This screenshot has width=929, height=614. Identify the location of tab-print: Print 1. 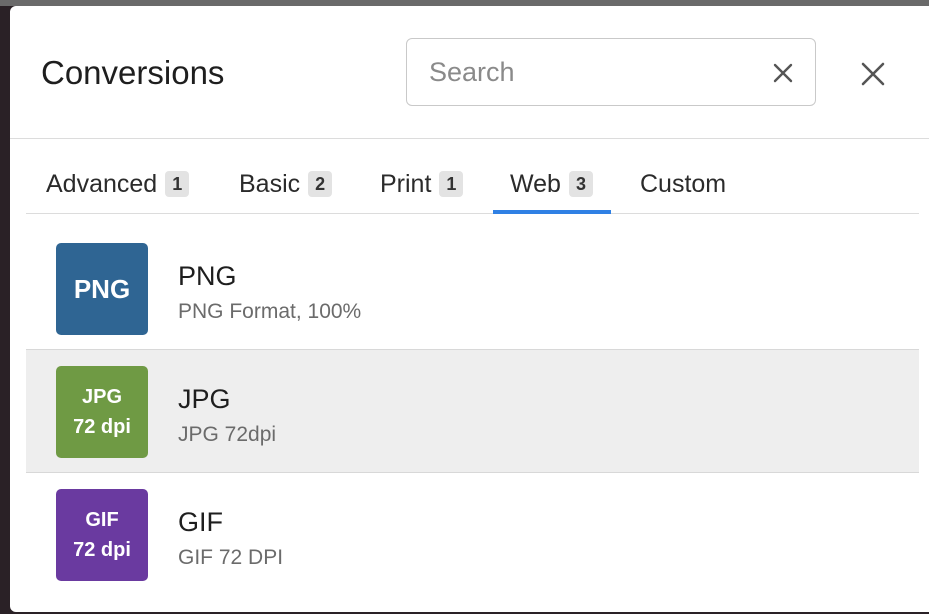
(422, 184).